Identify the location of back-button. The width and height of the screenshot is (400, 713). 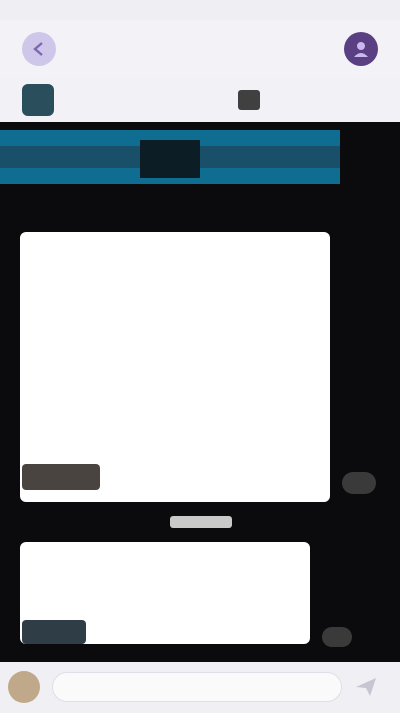
(39, 49).